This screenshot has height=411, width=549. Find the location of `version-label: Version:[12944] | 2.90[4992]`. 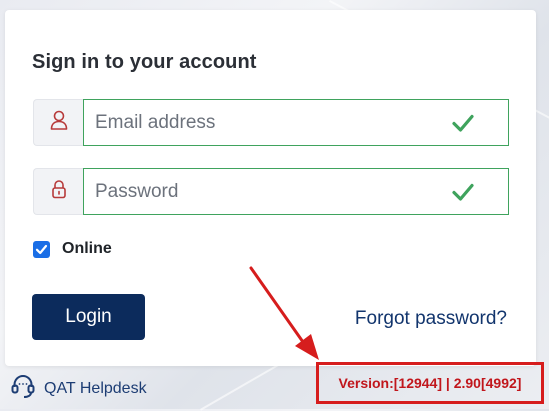

version-label: Version:[12944] | 2.90[4992] is located at coordinates (430, 383).